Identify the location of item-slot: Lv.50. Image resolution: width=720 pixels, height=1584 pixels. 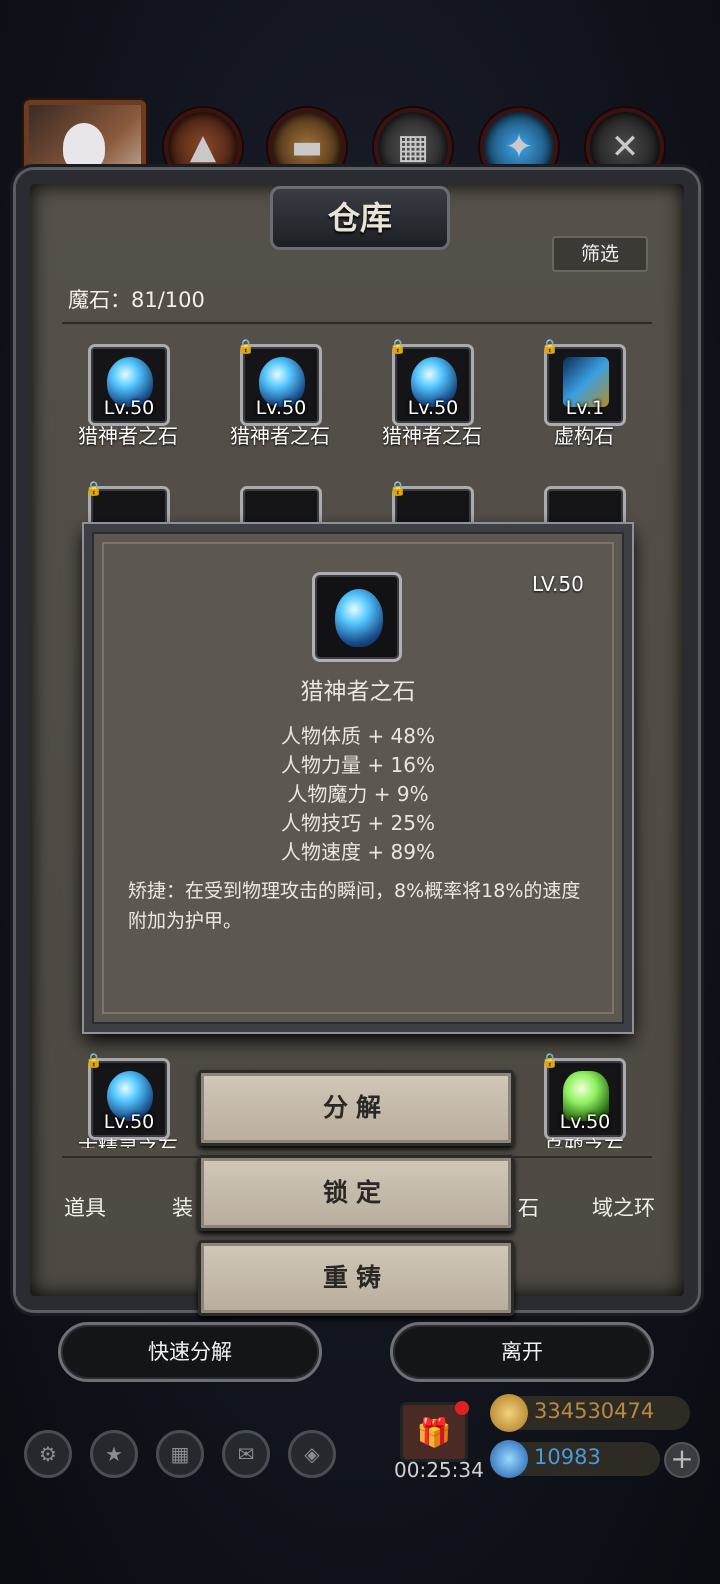
(129, 385).